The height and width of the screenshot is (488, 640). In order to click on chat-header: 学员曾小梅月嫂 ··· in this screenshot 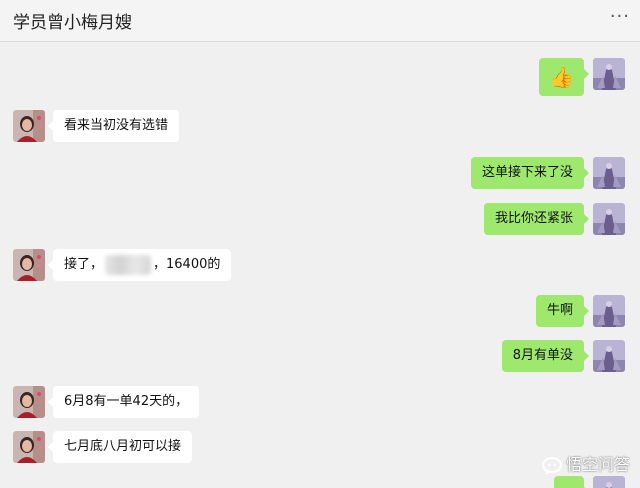, I will do `click(320, 21)`.